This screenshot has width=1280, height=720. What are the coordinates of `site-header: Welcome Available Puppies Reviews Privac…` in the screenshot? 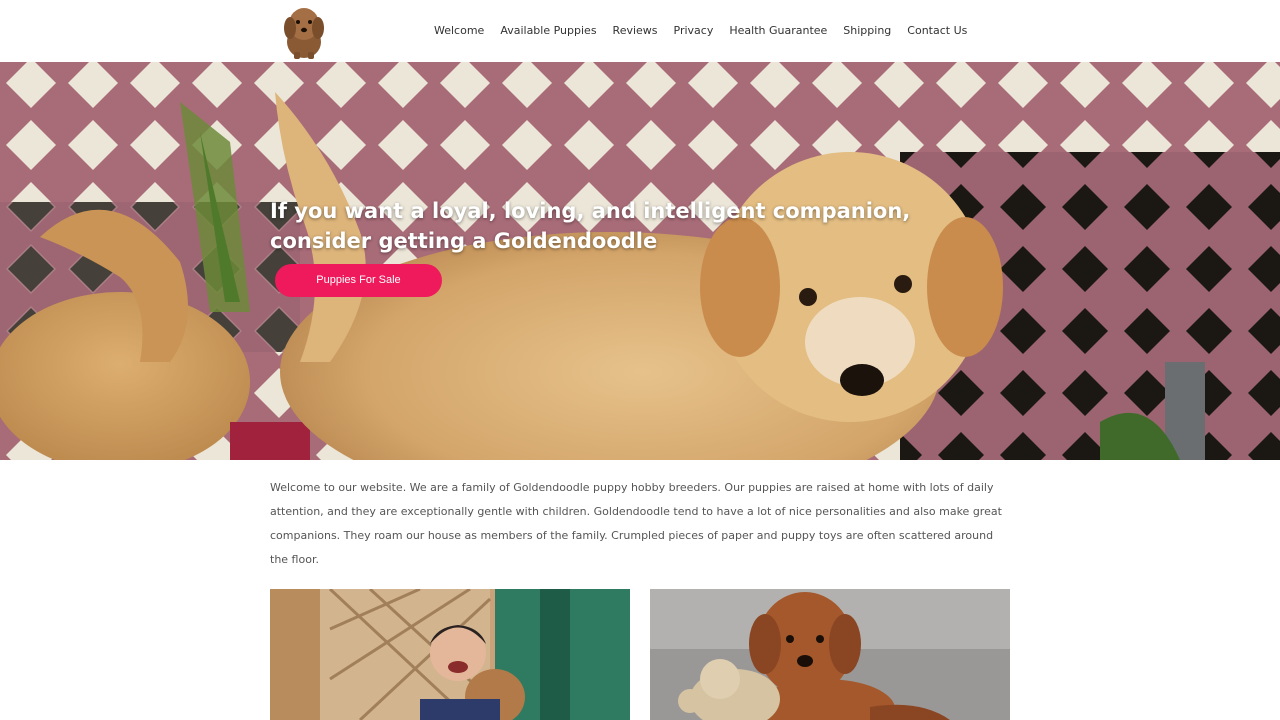 It's located at (640, 31).